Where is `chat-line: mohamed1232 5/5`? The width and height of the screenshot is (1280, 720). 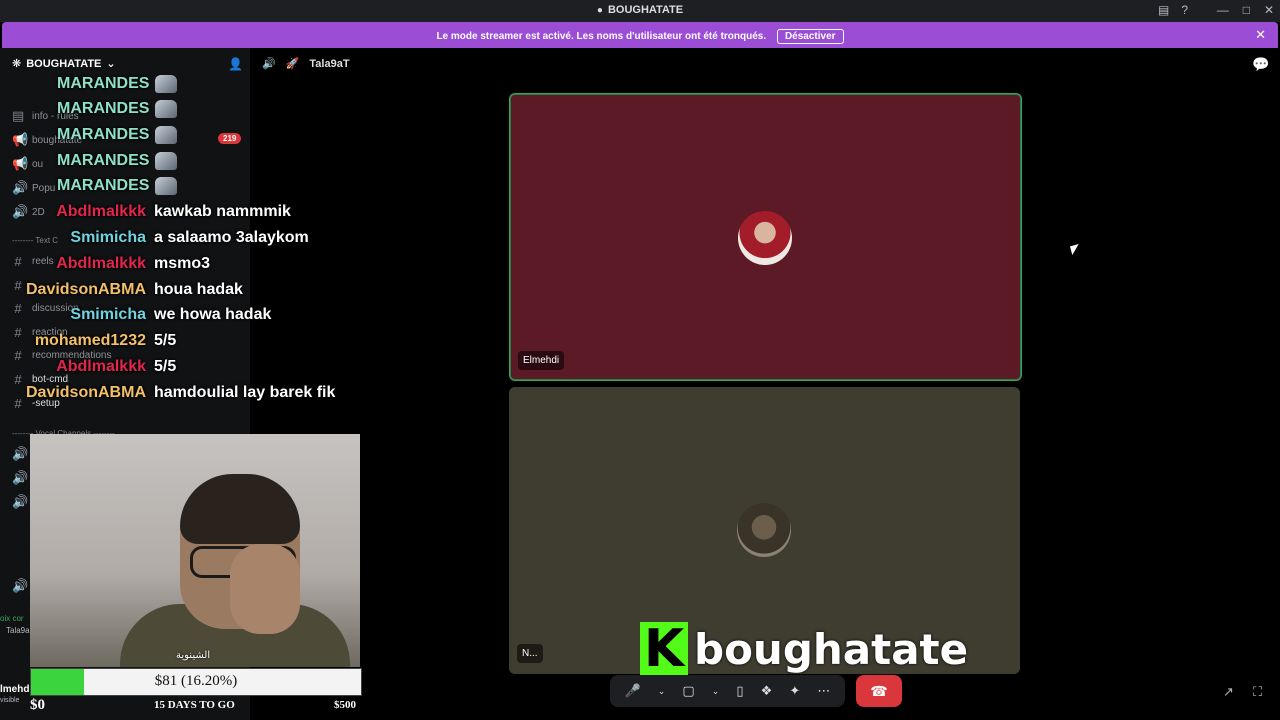 chat-line: mohamed1232 5/5 is located at coordinates (88, 341).